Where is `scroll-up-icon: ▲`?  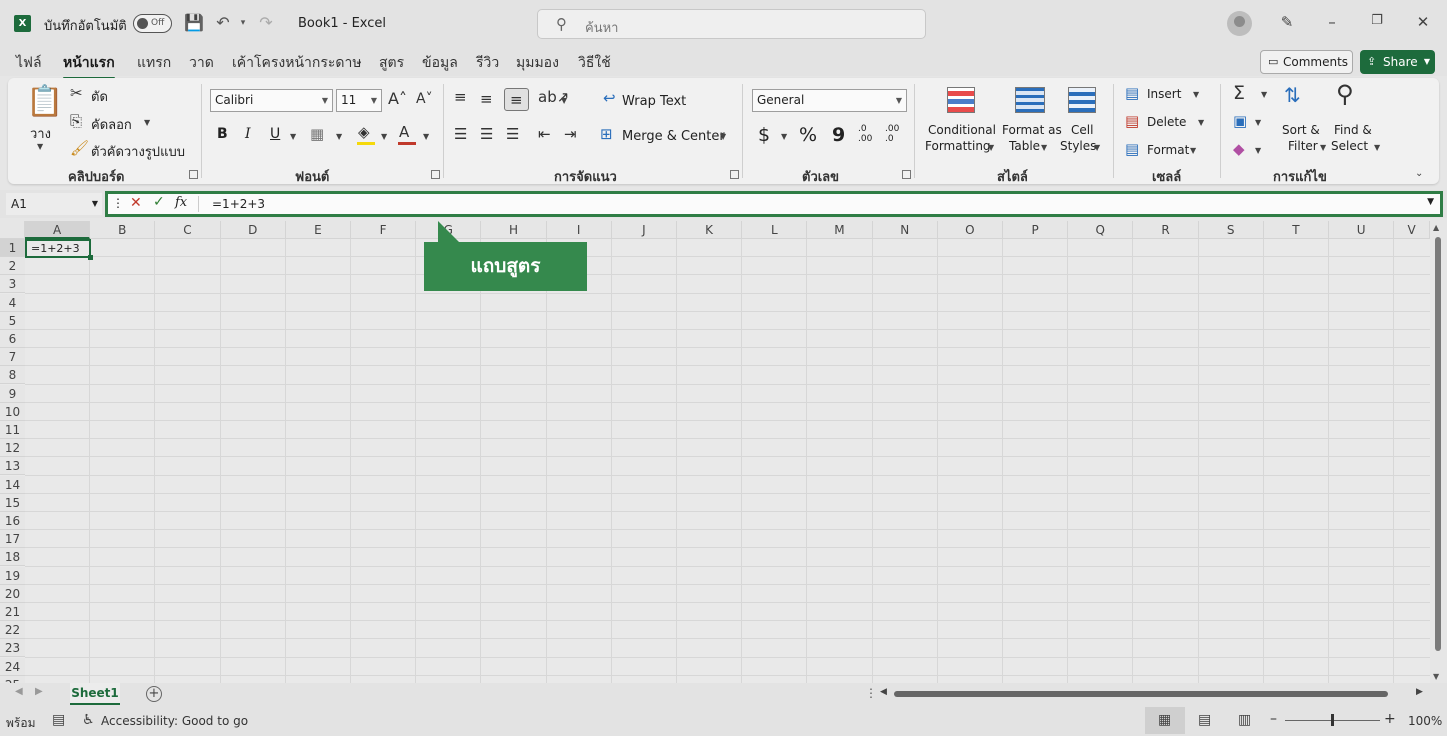 scroll-up-icon: ▲ is located at coordinates (1436, 227).